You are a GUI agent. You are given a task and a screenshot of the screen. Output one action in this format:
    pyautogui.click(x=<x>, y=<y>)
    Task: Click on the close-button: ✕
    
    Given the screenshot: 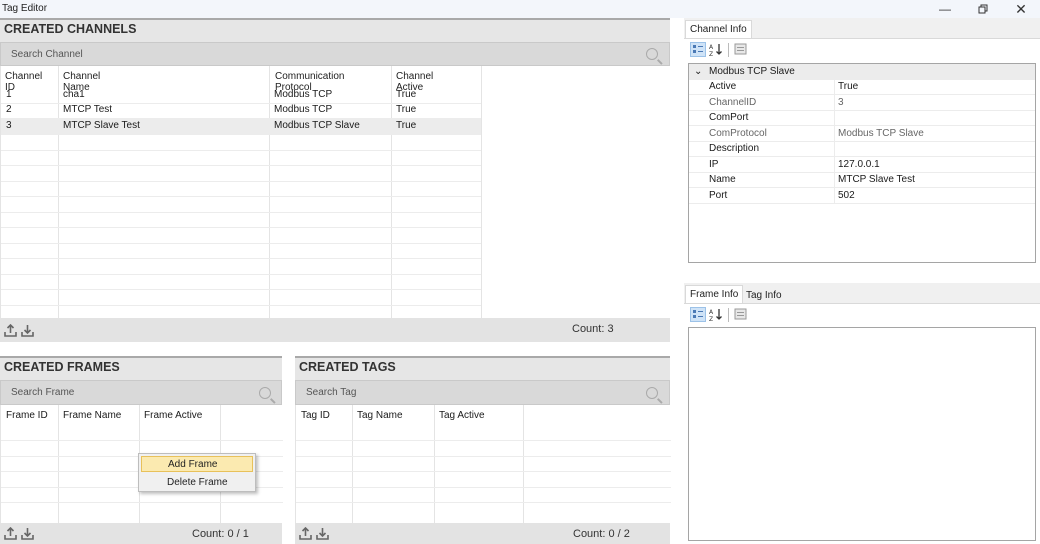 What is the action you would take?
    pyautogui.click(x=1021, y=9)
    